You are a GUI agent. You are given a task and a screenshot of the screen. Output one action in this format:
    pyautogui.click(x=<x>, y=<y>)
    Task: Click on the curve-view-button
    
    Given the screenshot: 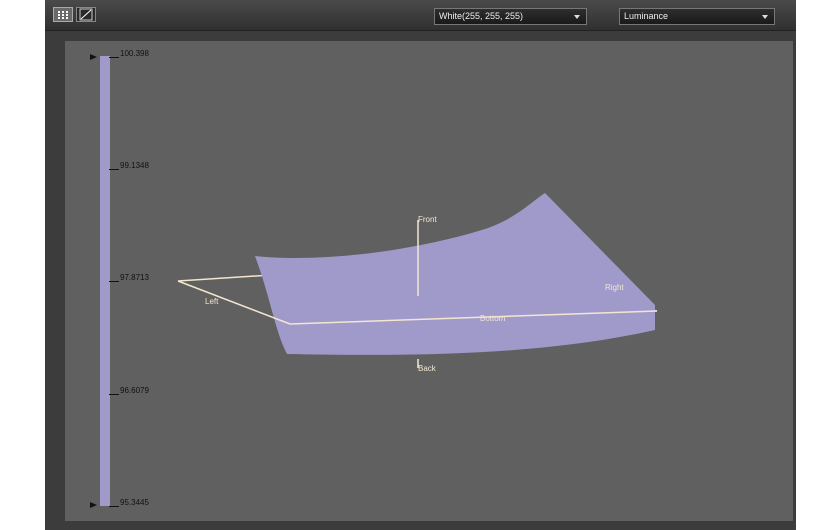 What is the action you would take?
    pyautogui.click(x=86, y=14)
    